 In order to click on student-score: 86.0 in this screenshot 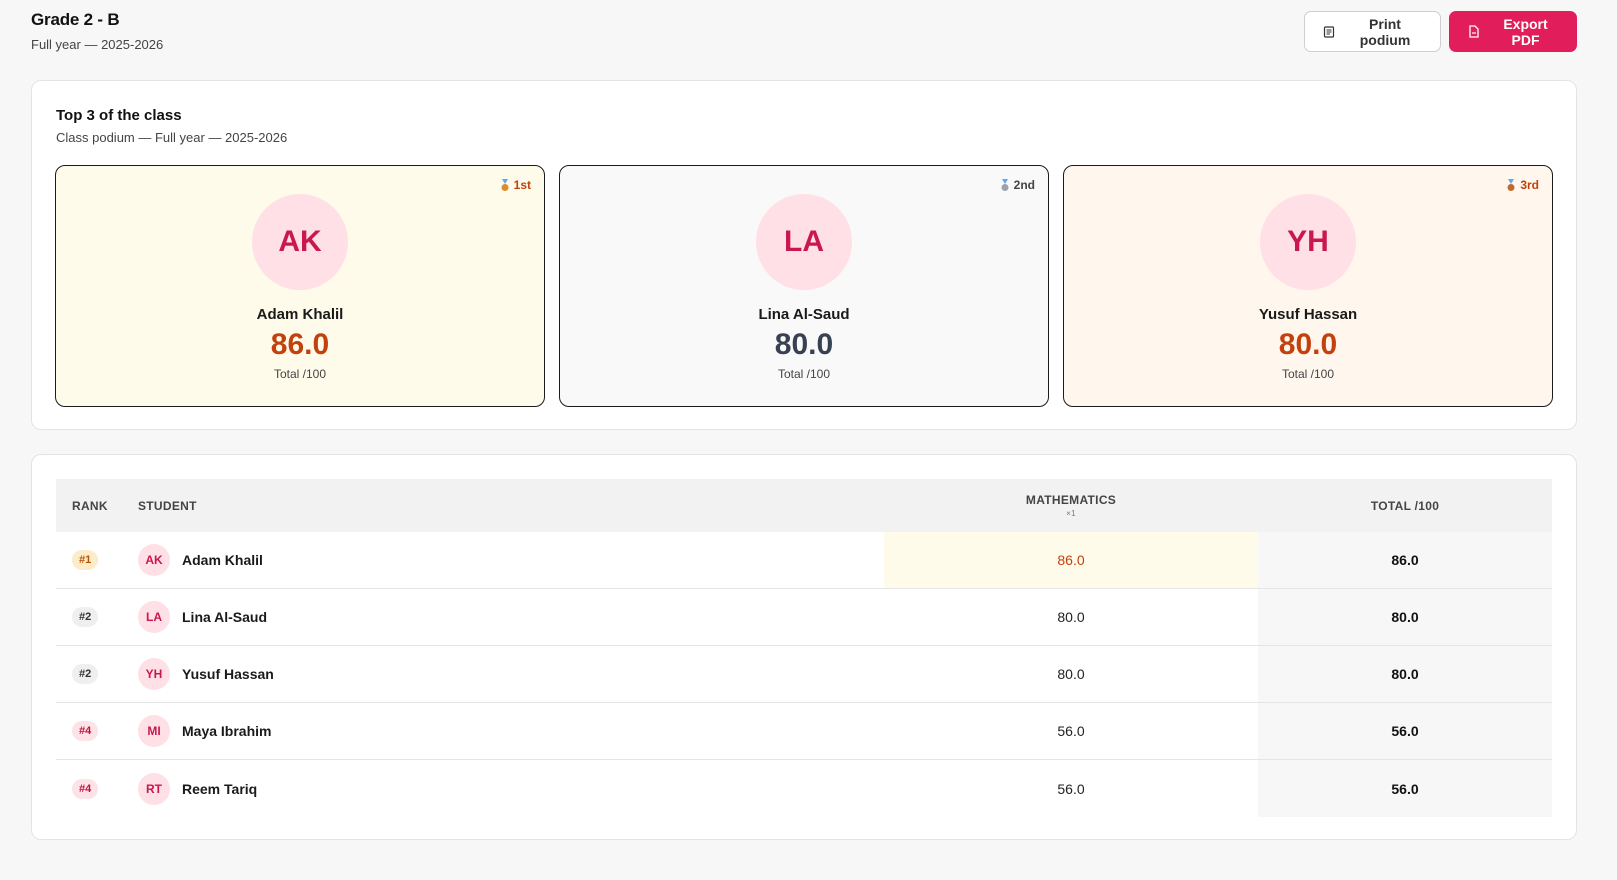, I will do `click(300, 344)`.